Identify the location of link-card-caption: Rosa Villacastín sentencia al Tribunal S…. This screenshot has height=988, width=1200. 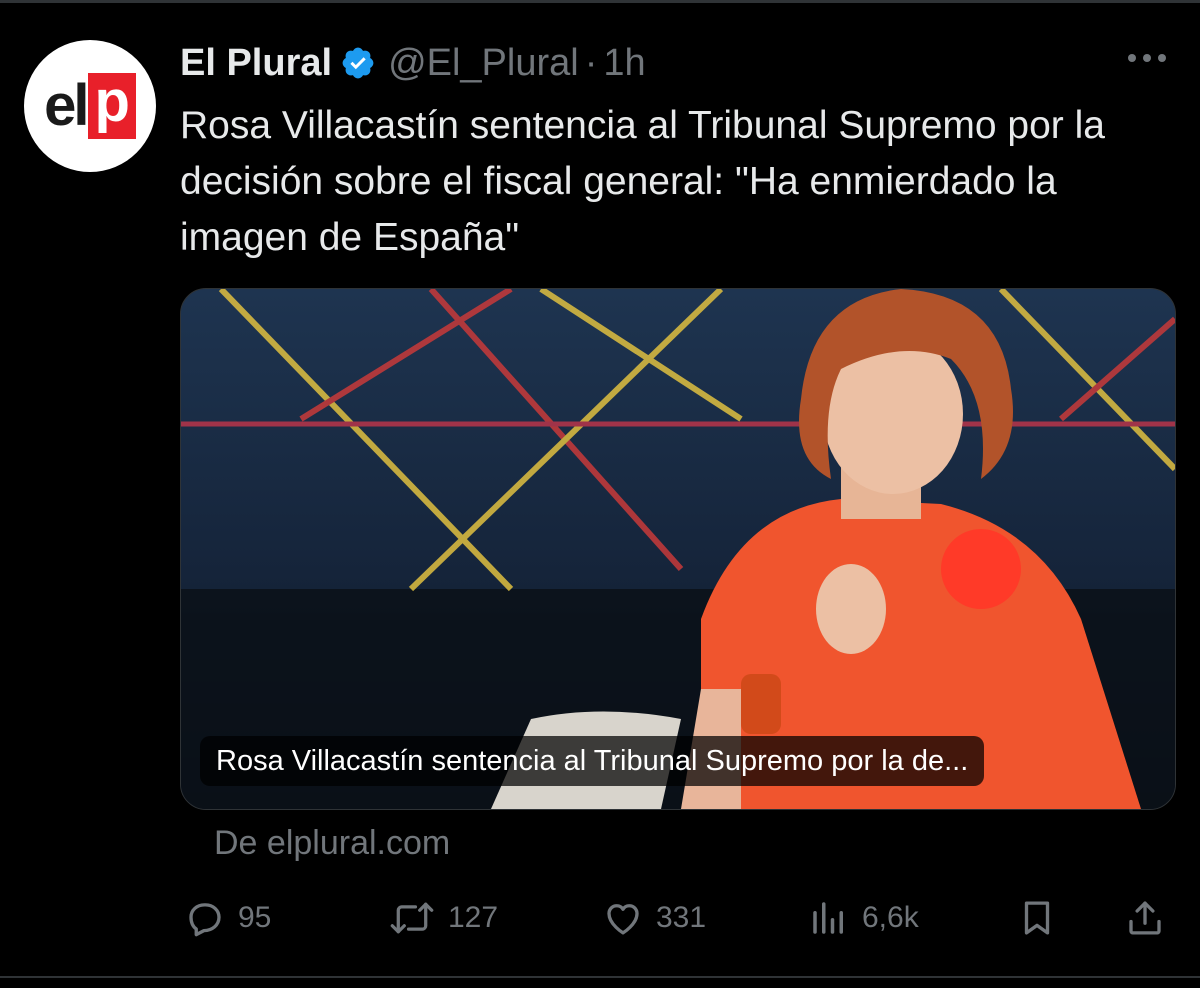
(592, 761).